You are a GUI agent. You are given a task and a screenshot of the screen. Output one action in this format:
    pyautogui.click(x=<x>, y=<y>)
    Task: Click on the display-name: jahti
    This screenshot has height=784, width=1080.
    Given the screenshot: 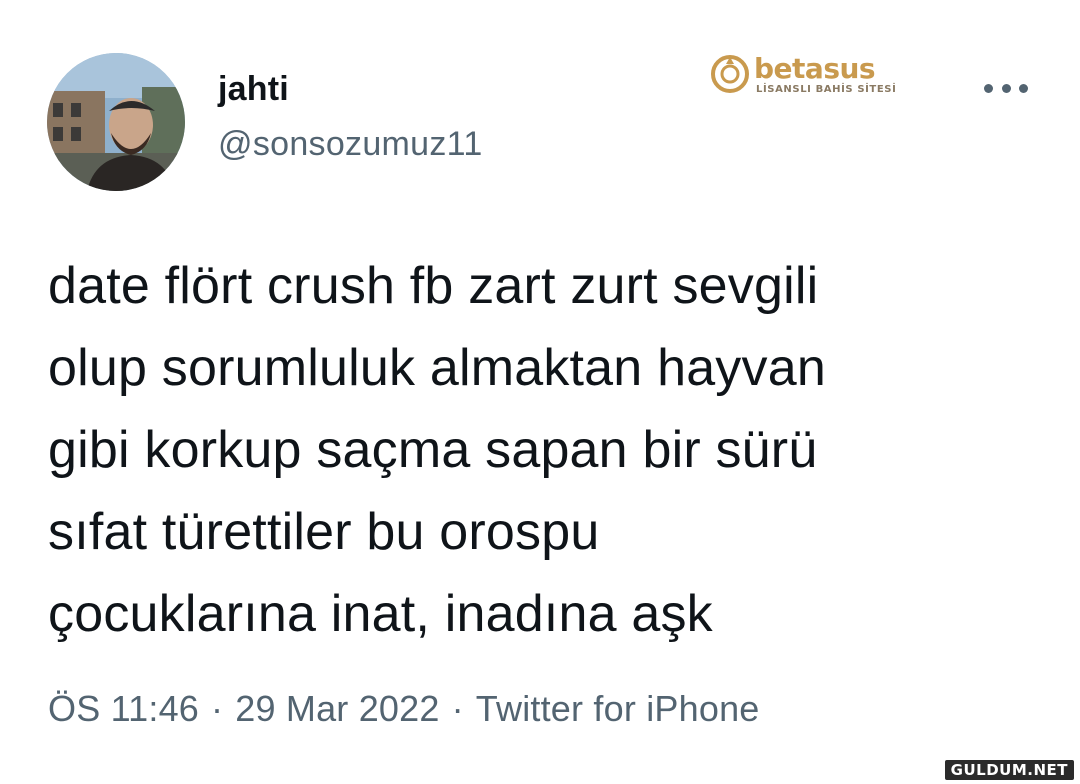 What is the action you would take?
    pyautogui.click(x=253, y=89)
    